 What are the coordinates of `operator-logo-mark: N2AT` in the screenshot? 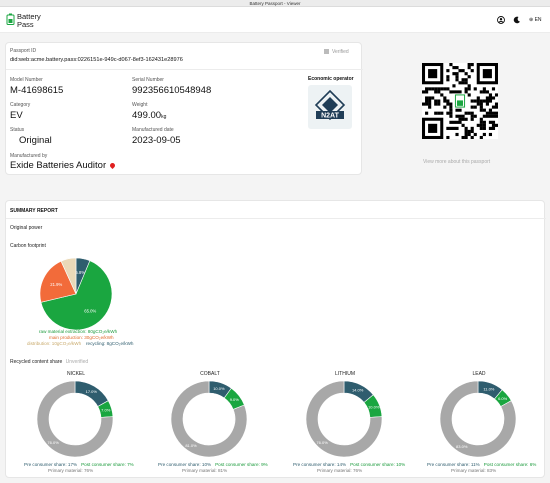 It's located at (330, 105).